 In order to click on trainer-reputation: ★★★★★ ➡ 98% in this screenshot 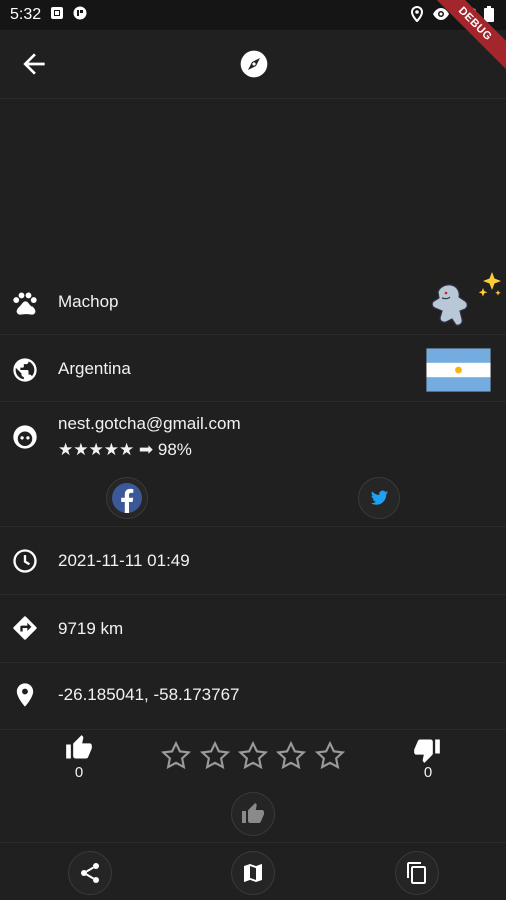, I will do `click(125, 449)`.